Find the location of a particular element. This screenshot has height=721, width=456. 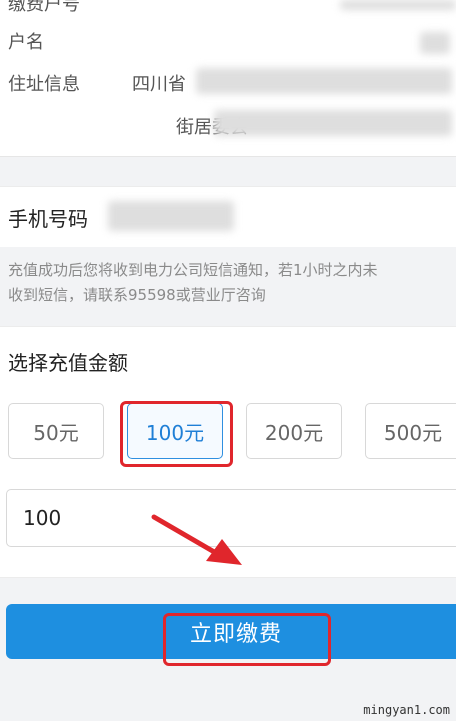

household-number-redacted is located at coordinates (398, 5).